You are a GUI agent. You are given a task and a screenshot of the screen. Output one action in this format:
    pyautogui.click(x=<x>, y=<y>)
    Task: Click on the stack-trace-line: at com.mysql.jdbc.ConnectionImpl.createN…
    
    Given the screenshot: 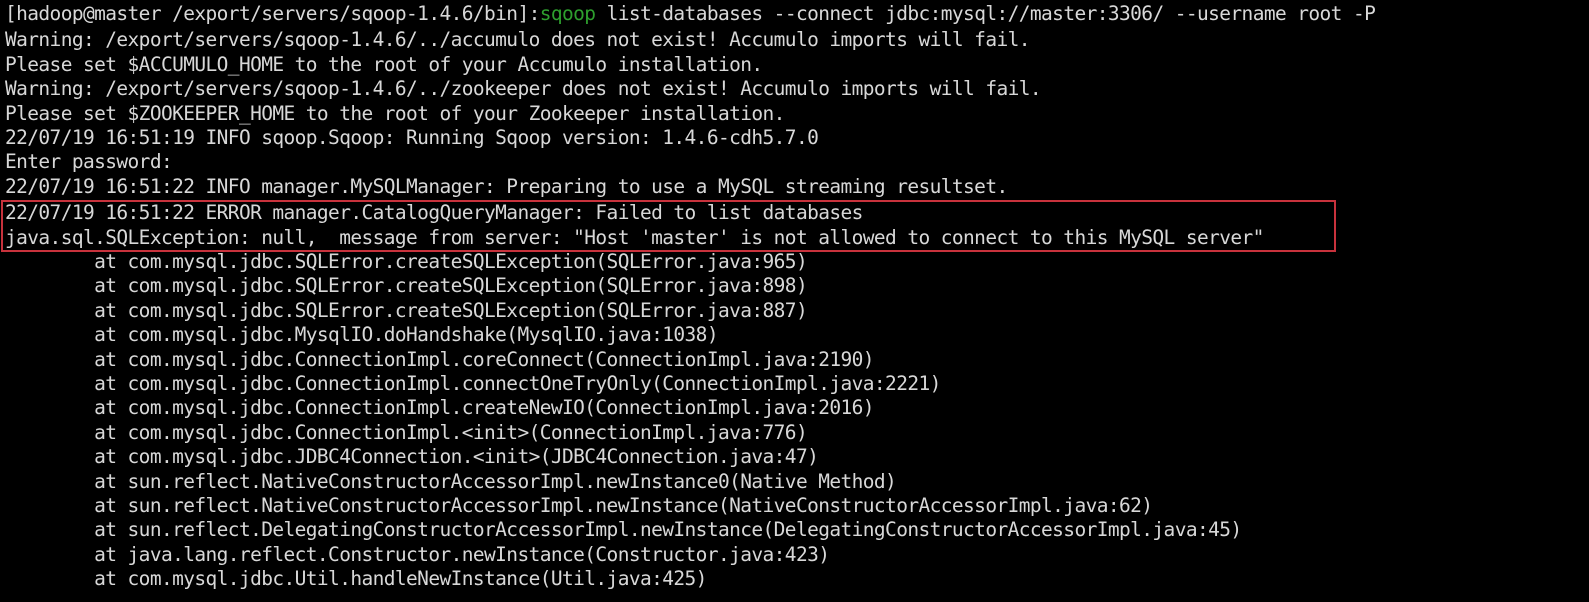 What is the action you would take?
    pyautogui.click(x=439, y=408)
    